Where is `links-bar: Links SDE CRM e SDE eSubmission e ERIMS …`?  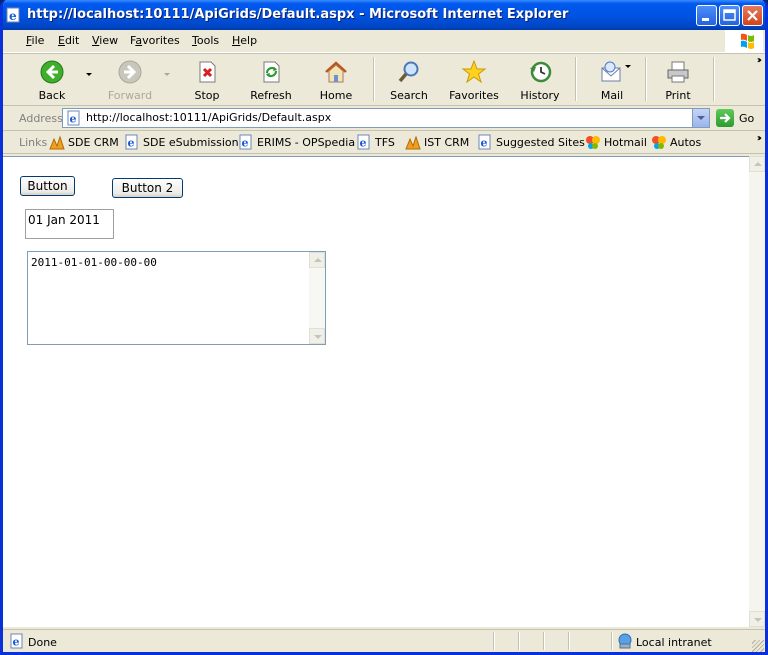 links-bar: Links SDE CRM e SDE eSubmission e ERIMS … is located at coordinates (384, 142).